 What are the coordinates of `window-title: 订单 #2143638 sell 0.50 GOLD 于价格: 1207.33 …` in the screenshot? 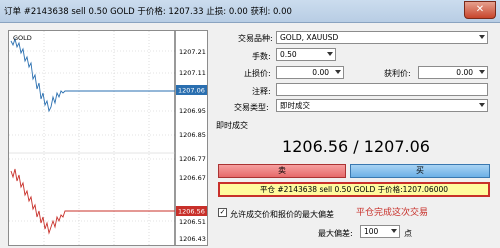 It's located at (148, 12).